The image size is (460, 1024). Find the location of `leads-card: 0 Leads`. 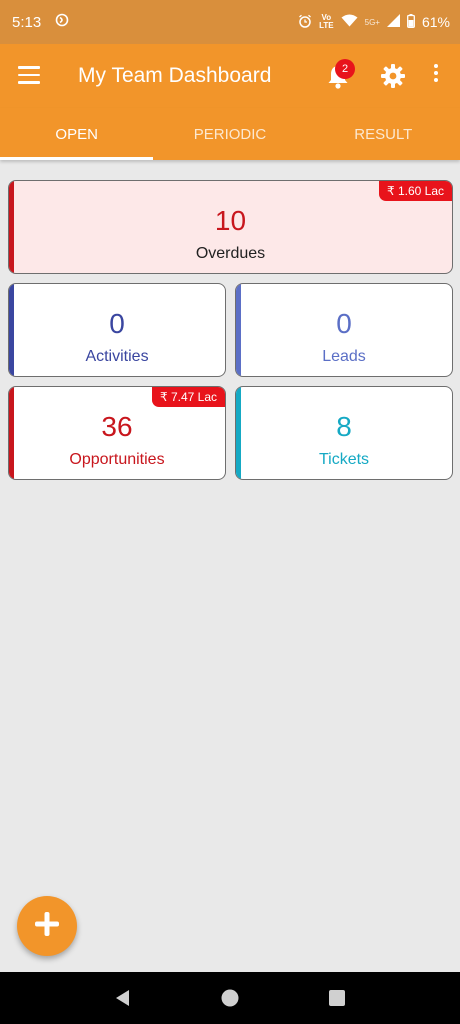

leads-card: 0 Leads is located at coordinates (344, 330).